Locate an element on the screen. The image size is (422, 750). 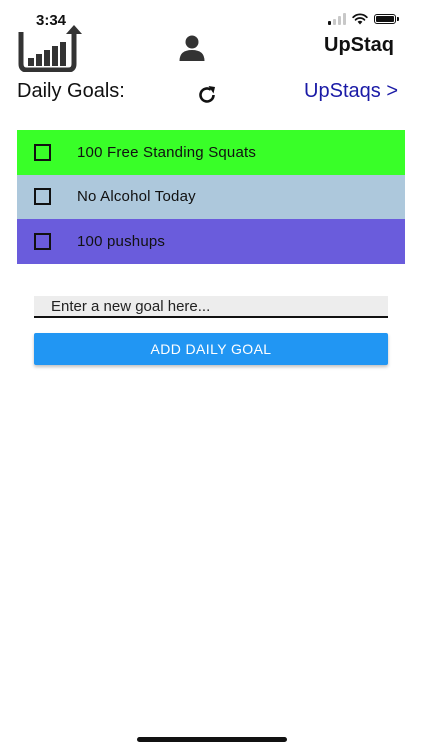
goal-item: 100 Free Standing Squats is located at coordinates (211, 152).